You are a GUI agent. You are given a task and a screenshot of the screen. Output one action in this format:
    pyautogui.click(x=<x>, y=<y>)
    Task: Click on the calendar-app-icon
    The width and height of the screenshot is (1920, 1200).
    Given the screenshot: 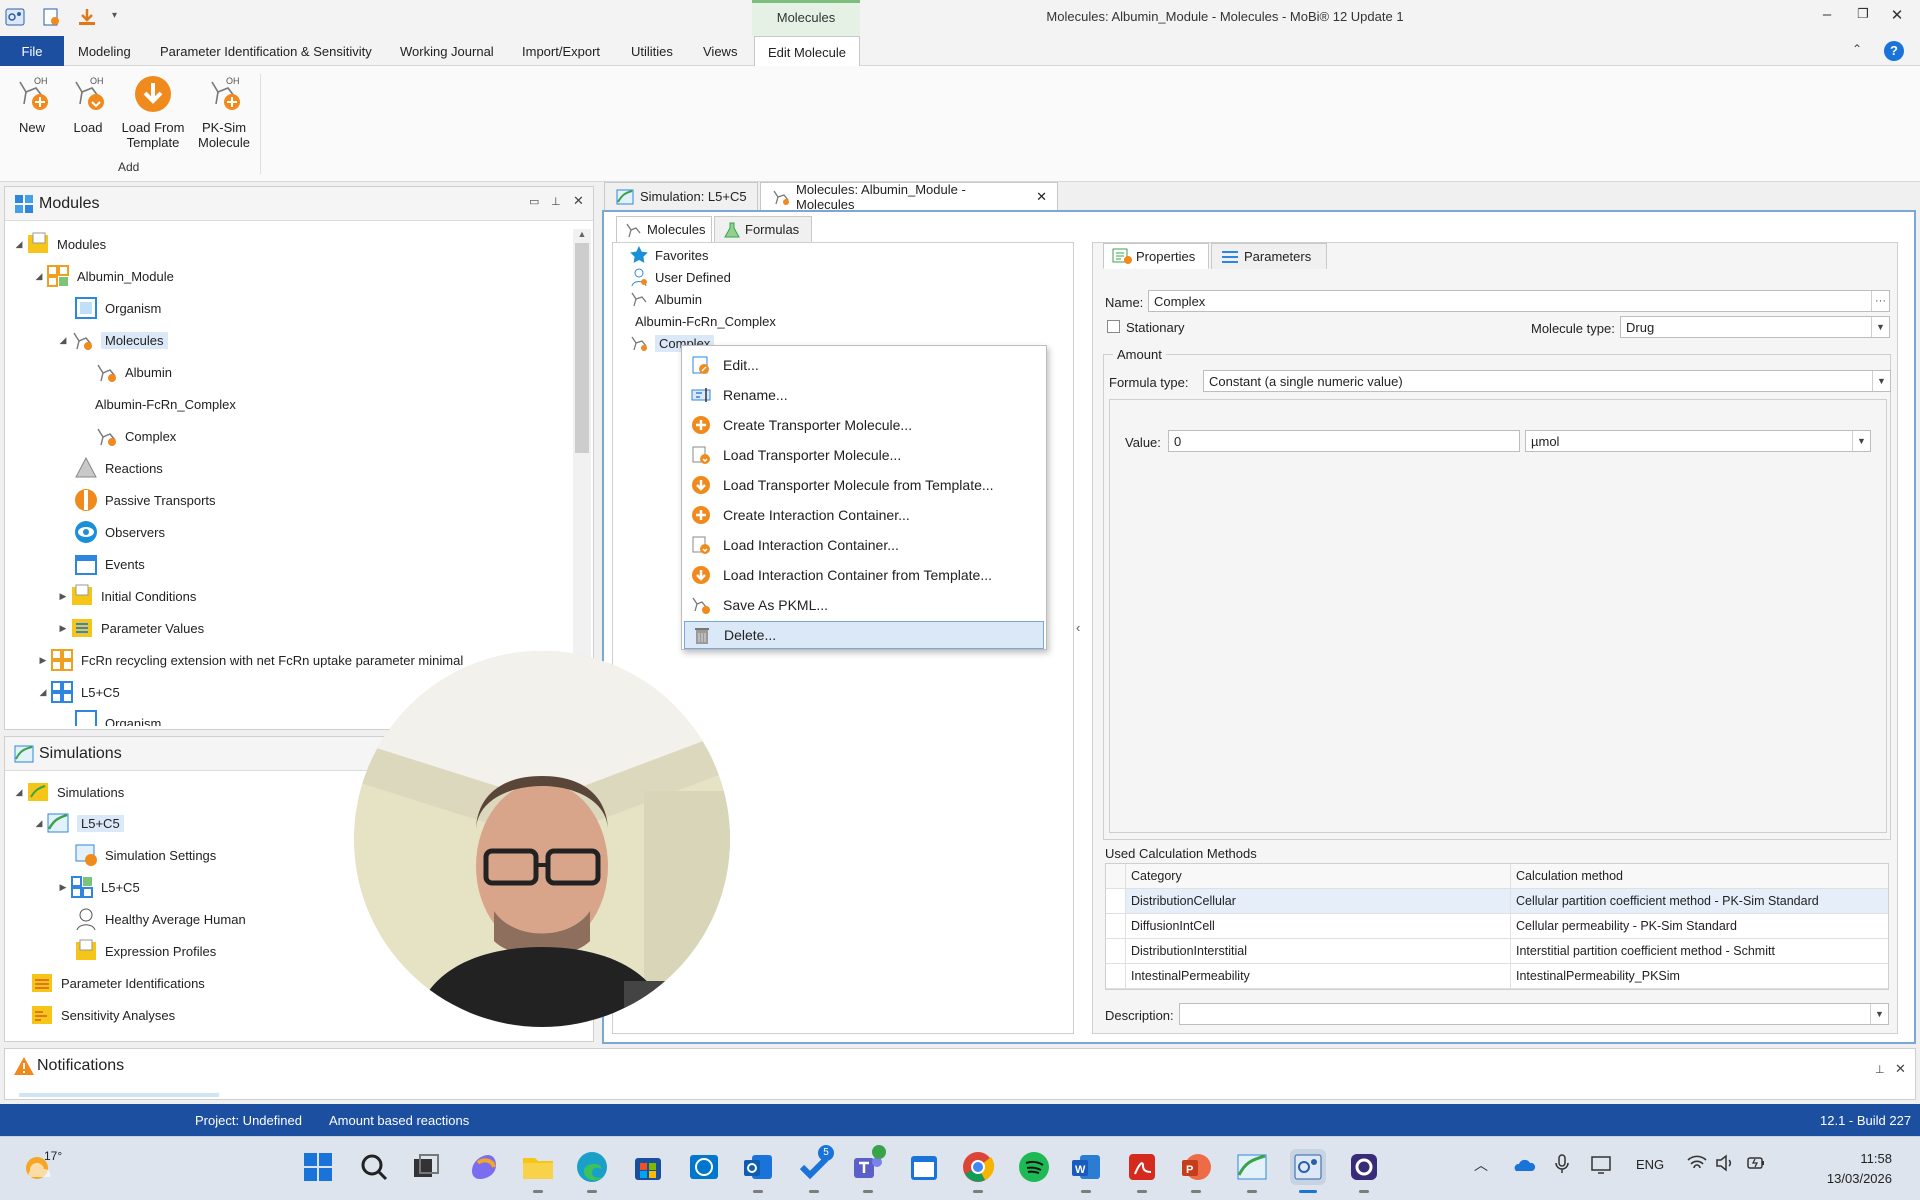 What is the action you would take?
    pyautogui.click(x=924, y=1167)
    